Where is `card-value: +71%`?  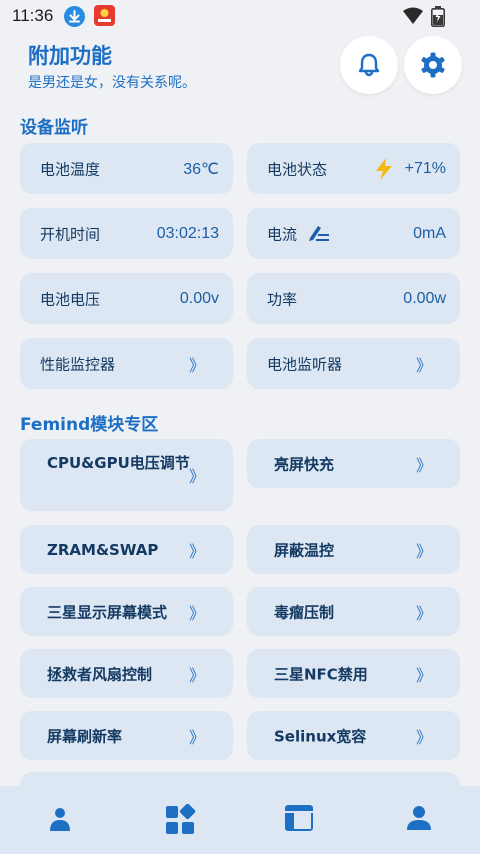
card-value: +71% is located at coordinates (425, 168).